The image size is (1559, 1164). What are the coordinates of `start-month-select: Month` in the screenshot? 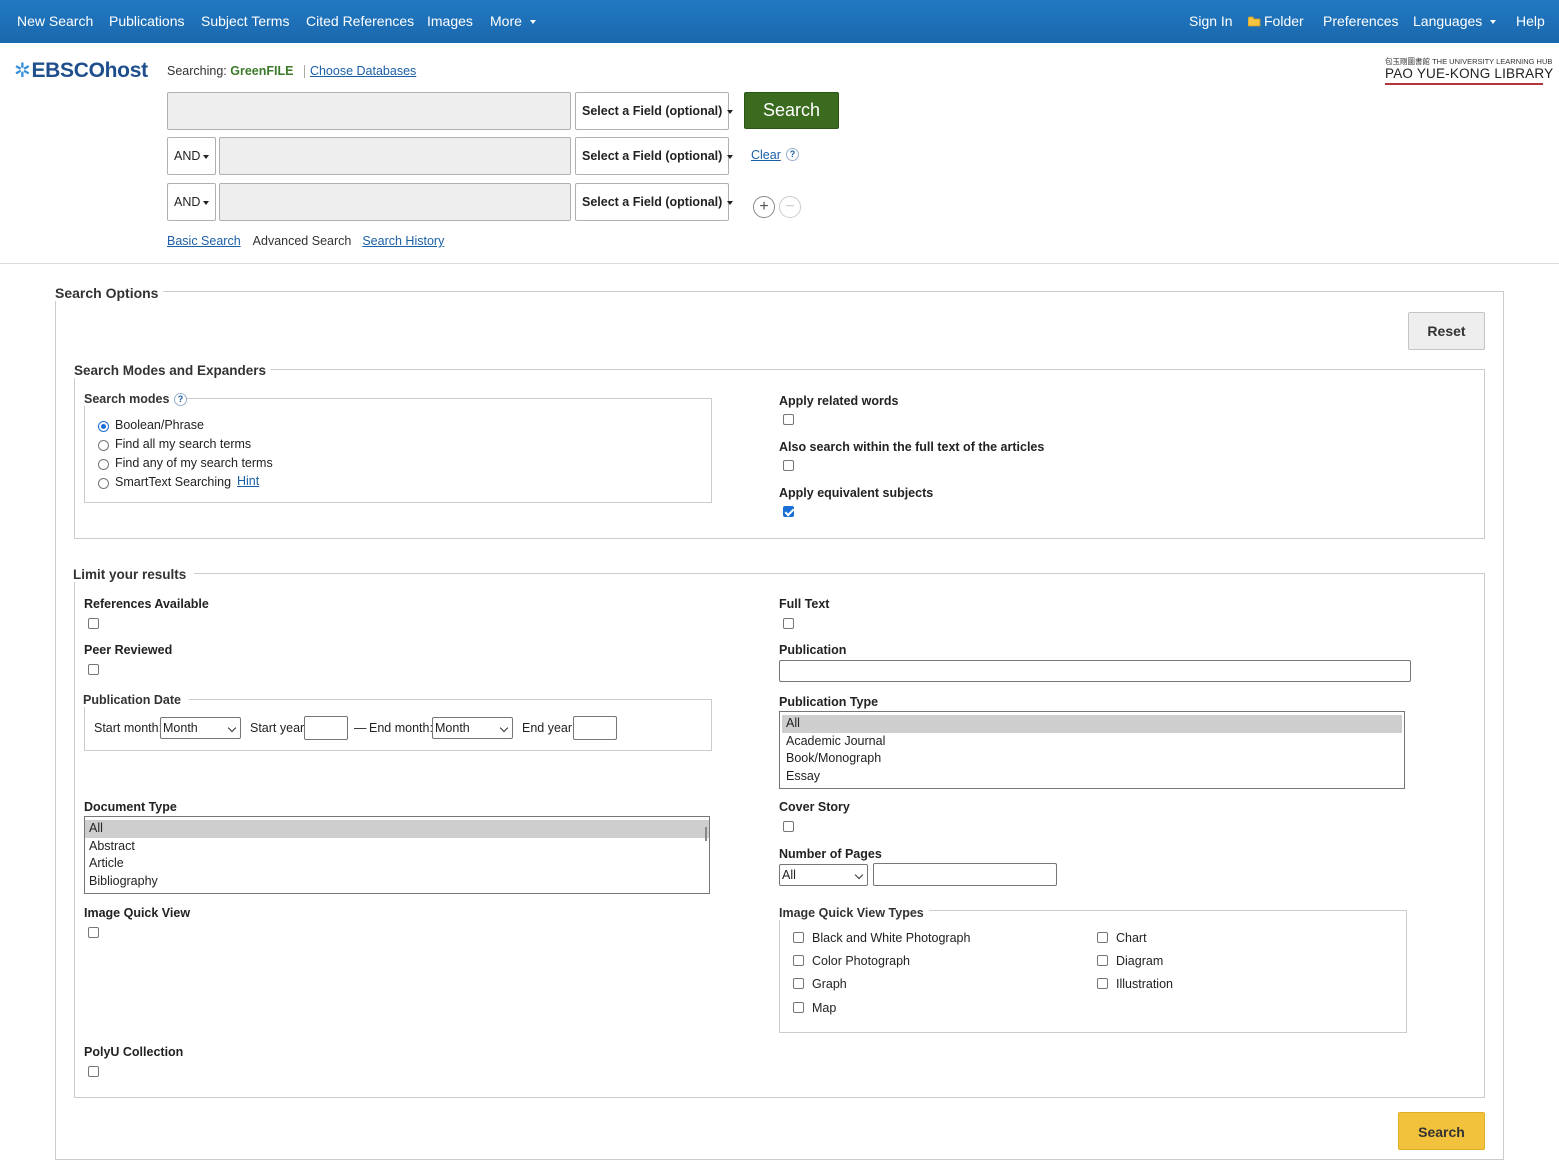 It's located at (200, 728).